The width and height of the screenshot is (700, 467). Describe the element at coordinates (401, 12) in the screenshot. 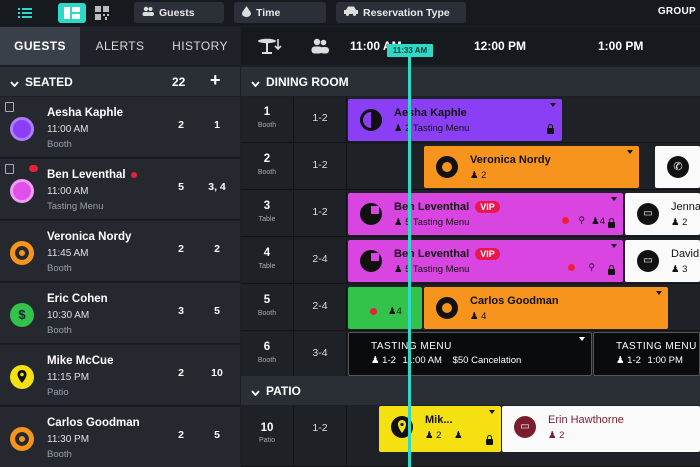

I see `reservation-type-filter: Reservation Type` at that location.